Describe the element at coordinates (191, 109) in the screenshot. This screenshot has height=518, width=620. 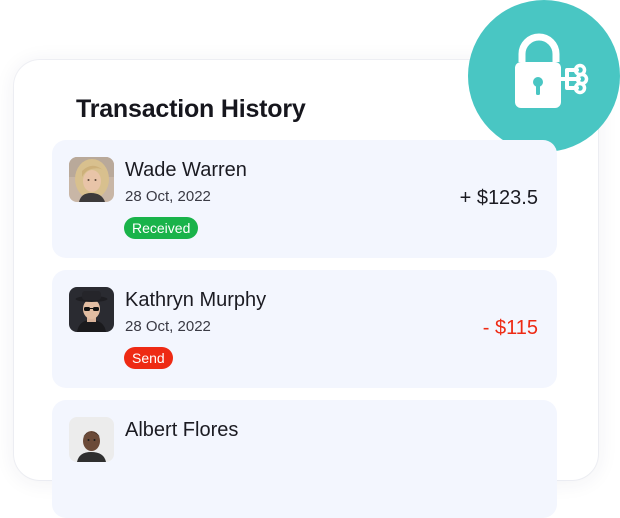
I see `page-title: Transaction History` at that location.